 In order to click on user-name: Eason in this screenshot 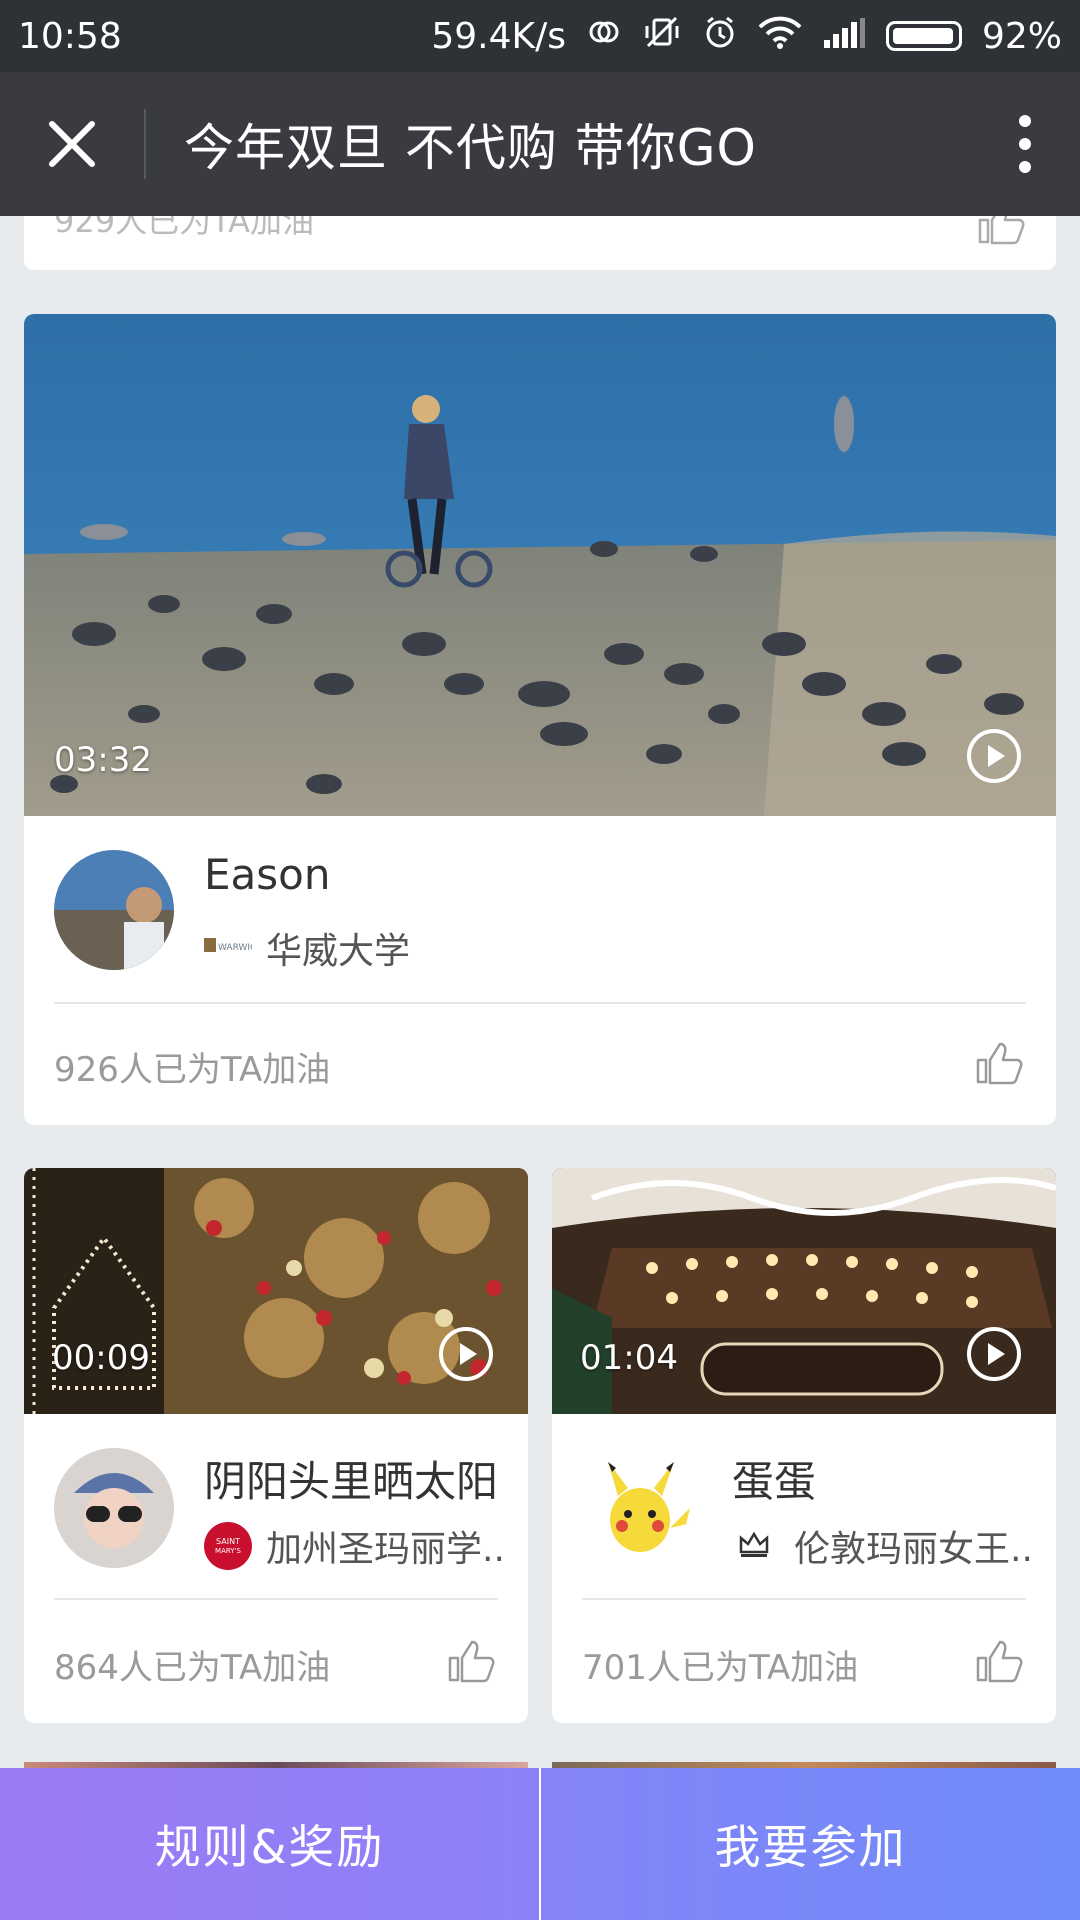, I will do `click(267, 874)`.